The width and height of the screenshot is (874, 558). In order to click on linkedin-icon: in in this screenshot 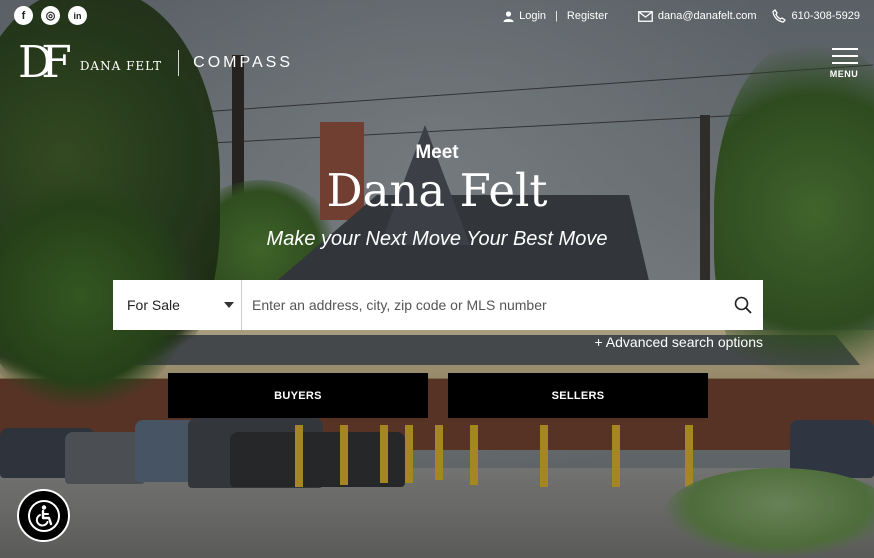, I will do `click(77, 15)`.